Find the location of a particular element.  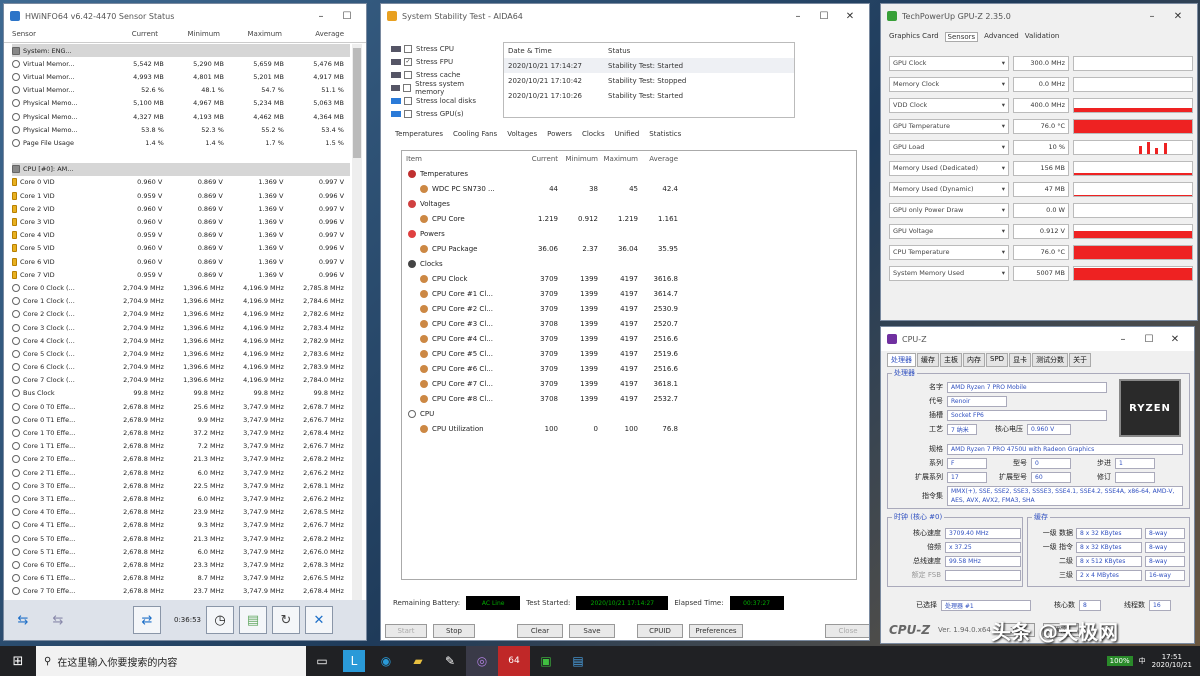

gpuz-tab-sensors: Sensors is located at coordinates (961, 37).